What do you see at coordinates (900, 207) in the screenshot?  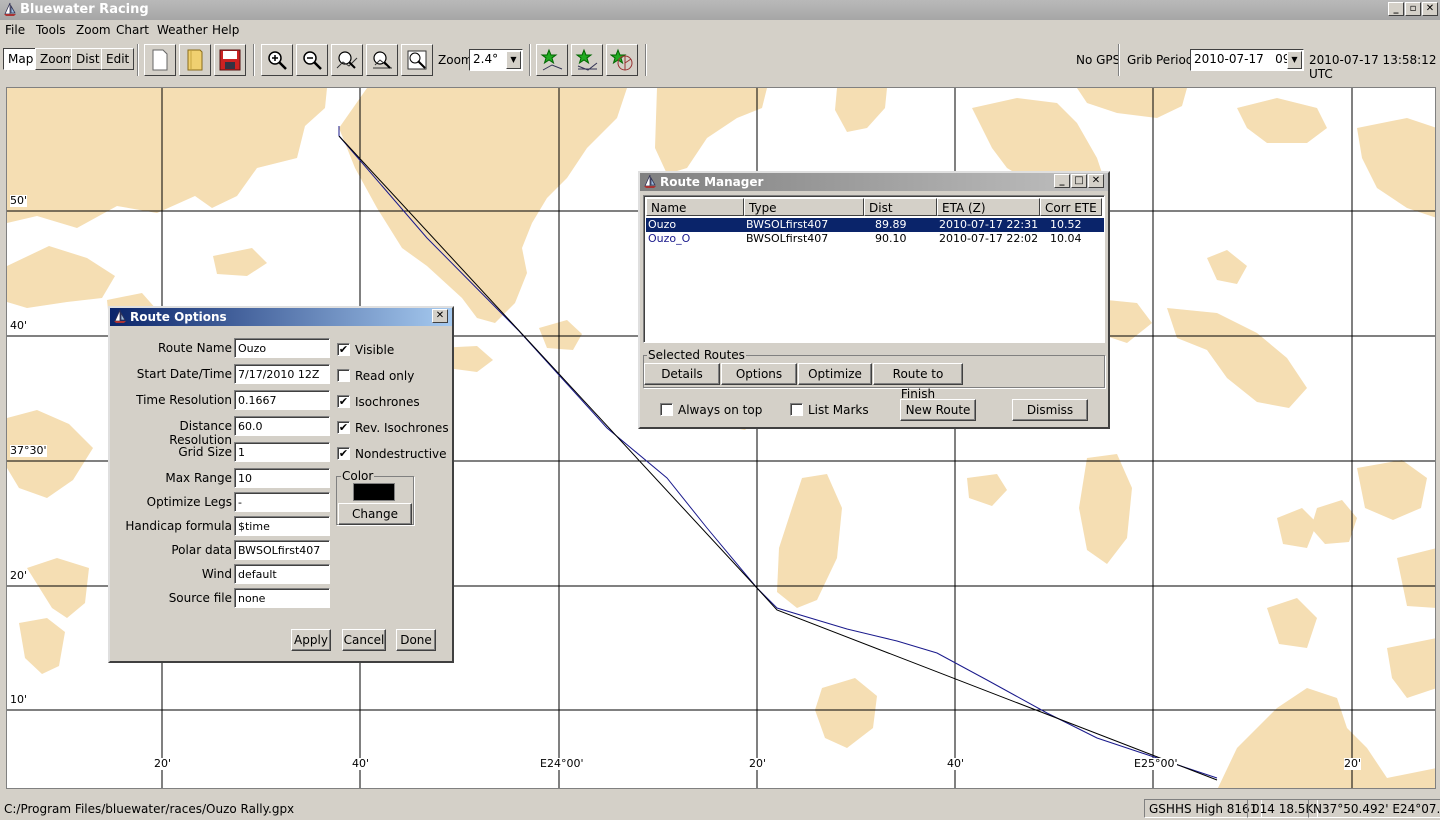 I see `column-header-dist: Dist` at bounding box center [900, 207].